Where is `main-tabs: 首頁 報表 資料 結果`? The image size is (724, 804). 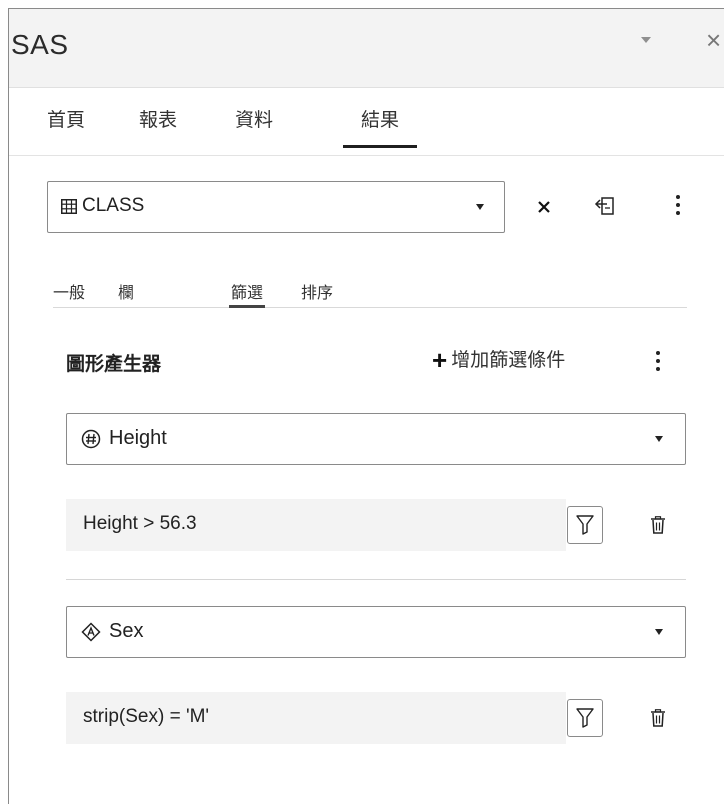
main-tabs: 首頁 報表 資料 結果 is located at coordinates (366, 121).